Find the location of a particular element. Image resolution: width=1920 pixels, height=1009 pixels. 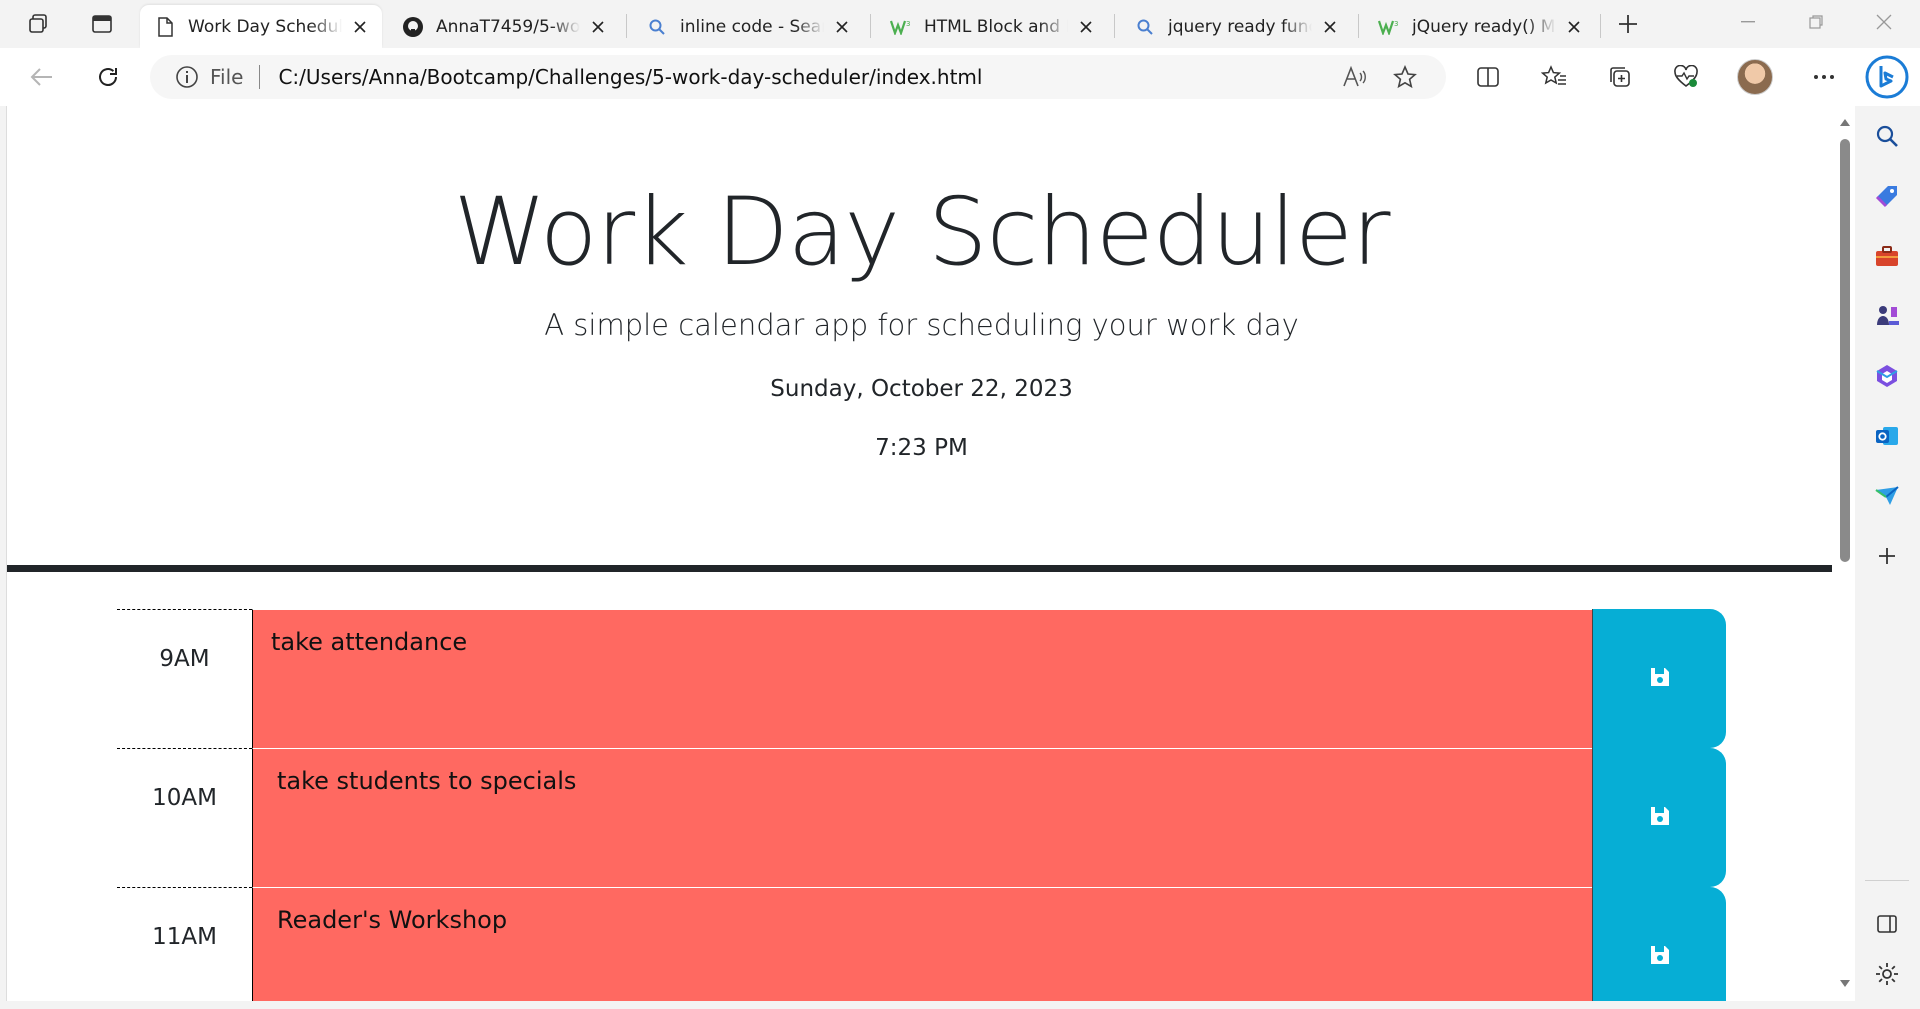

scroll-down-icon is located at coordinates (1845, 984).